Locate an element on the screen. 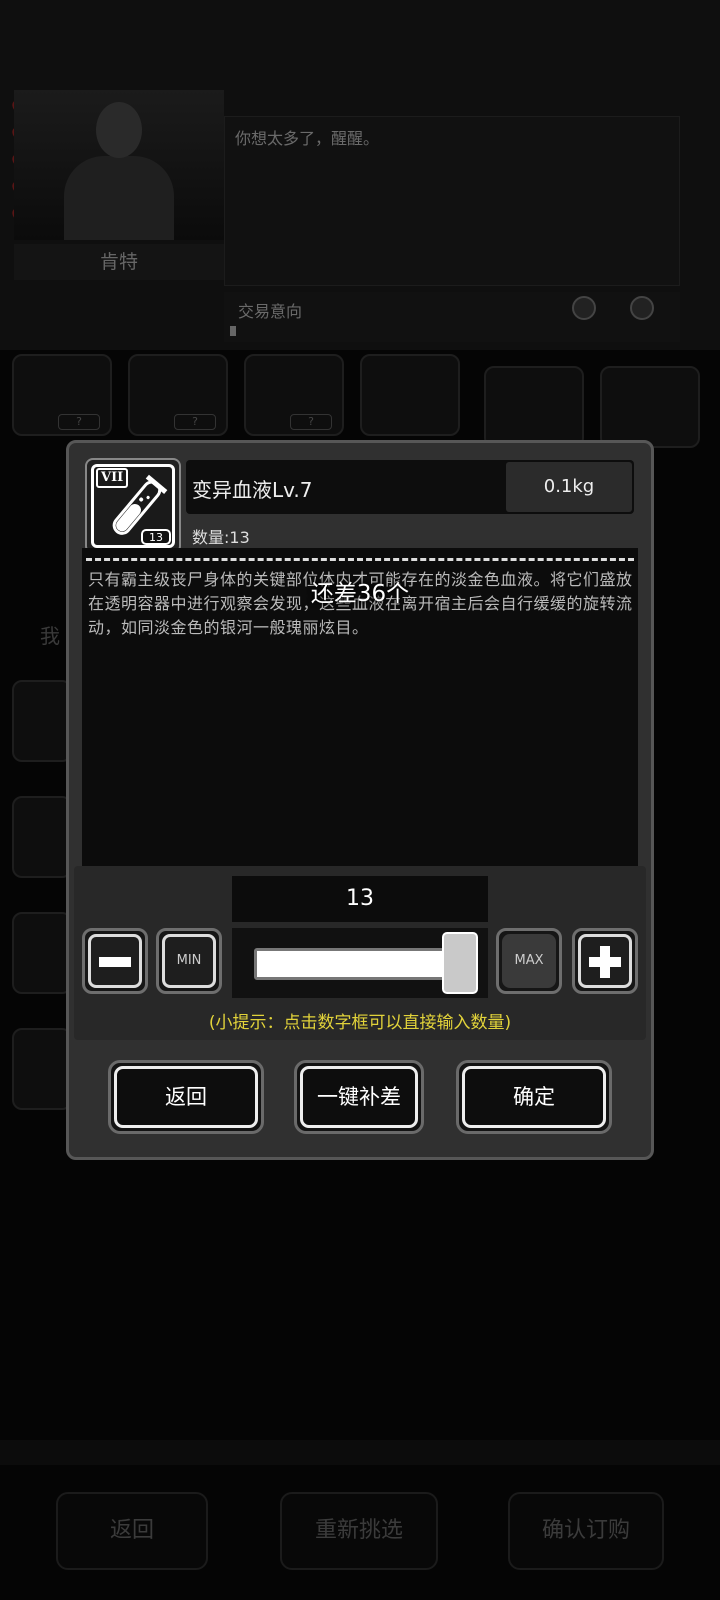 The image size is (720, 1600). neutral-face-icon is located at coordinates (584, 308).